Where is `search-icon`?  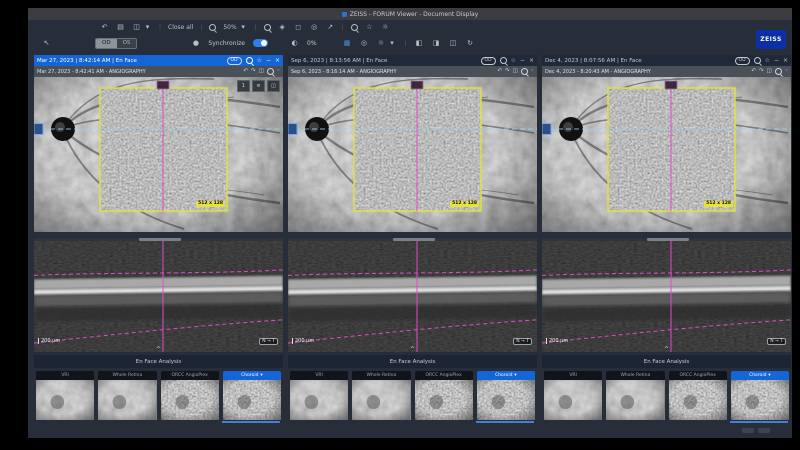 search-icon is located at coordinates (503, 60).